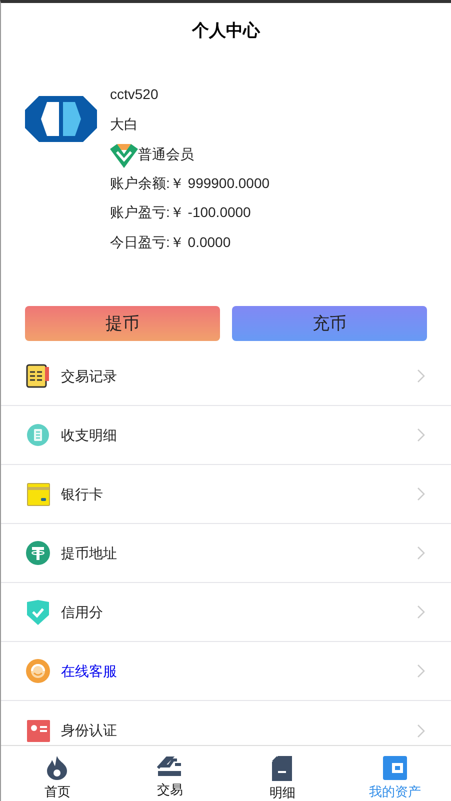 The image size is (451, 801). What do you see at coordinates (38, 494) in the screenshot?
I see `bank-card-icon` at bounding box center [38, 494].